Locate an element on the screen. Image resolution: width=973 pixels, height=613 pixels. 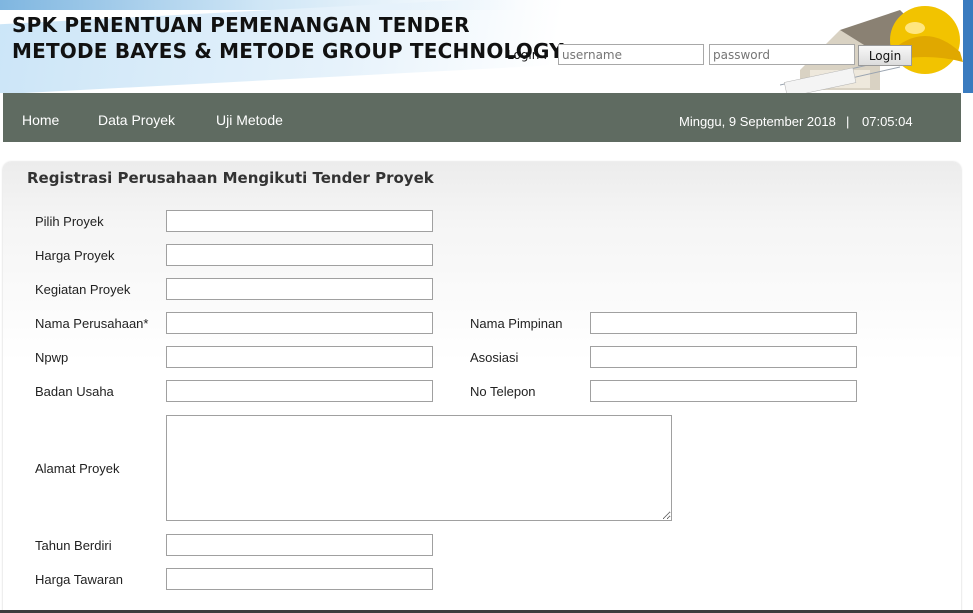
nama-pimpinan-field is located at coordinates (723, 323).